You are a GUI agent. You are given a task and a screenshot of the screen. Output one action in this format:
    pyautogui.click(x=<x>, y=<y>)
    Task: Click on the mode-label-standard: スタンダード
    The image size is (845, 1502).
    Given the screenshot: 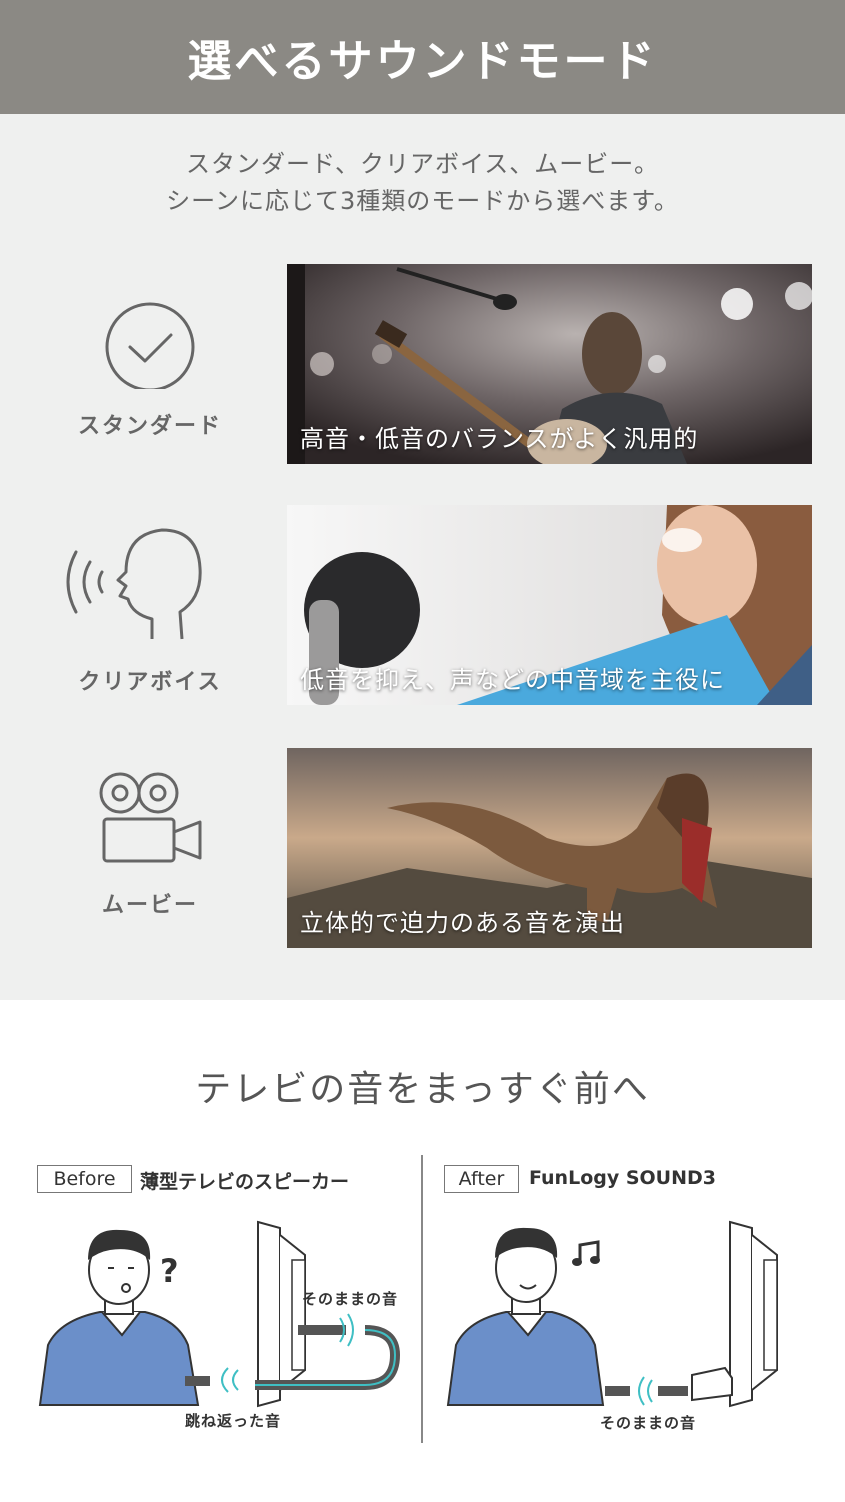 What is the action you would take?
    pyautogui.click(x=149, y=426)
    